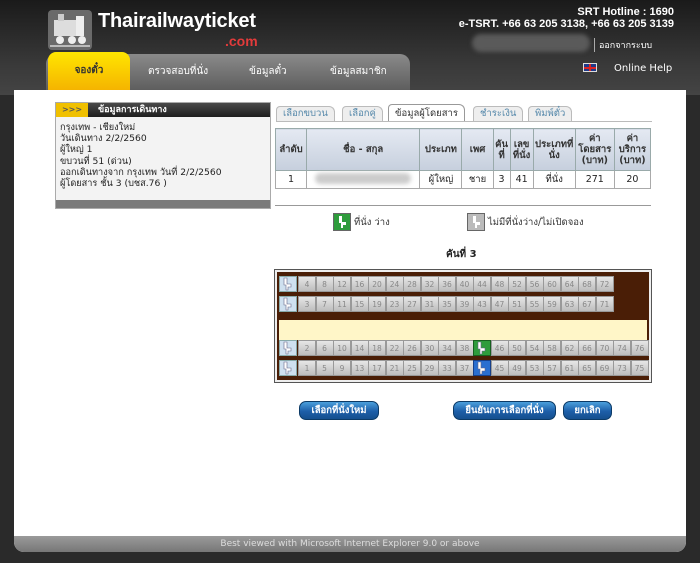 This screenshot has width=700, height=563. I want to click on seat-64: 64, so click(569, 284).